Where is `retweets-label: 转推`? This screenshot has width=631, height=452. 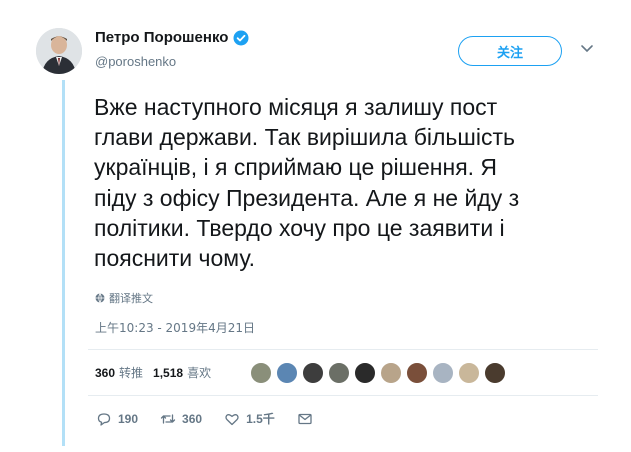 retweets-label: 转推 is located at coordinates (131, 373).